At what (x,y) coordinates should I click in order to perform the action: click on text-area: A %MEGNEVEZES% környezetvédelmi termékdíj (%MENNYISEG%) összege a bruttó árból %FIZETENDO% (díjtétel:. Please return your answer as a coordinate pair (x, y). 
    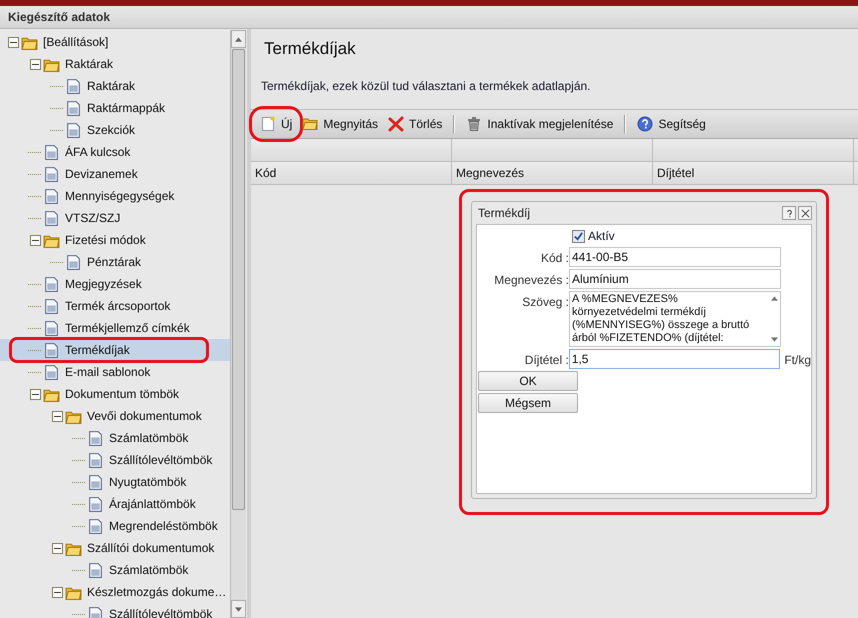
    Looking at the image, I should click on (675, 319).